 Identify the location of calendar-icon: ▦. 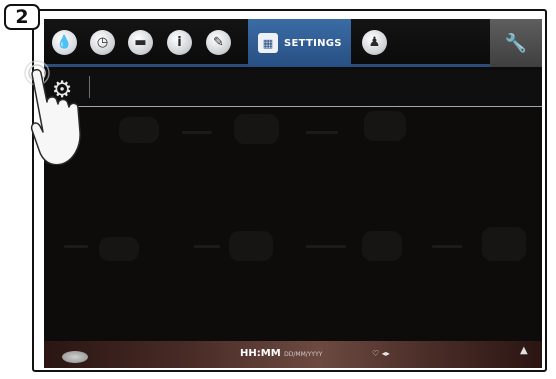
(268, 43).